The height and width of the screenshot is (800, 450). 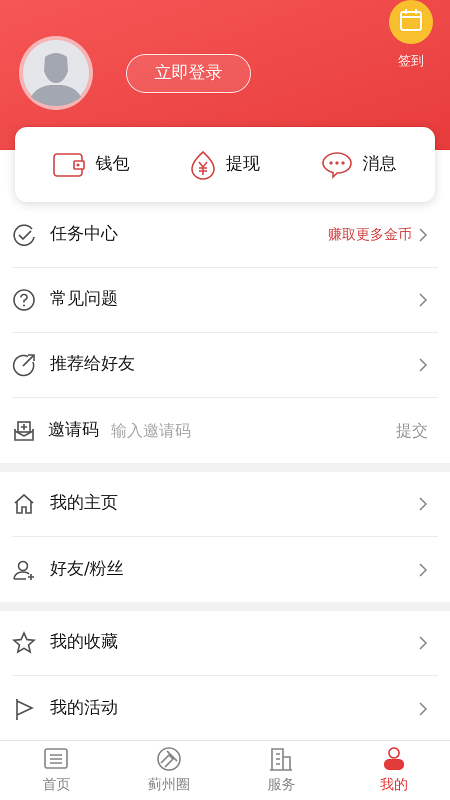 I want to click on home-icon, so click(x=24, y=504).